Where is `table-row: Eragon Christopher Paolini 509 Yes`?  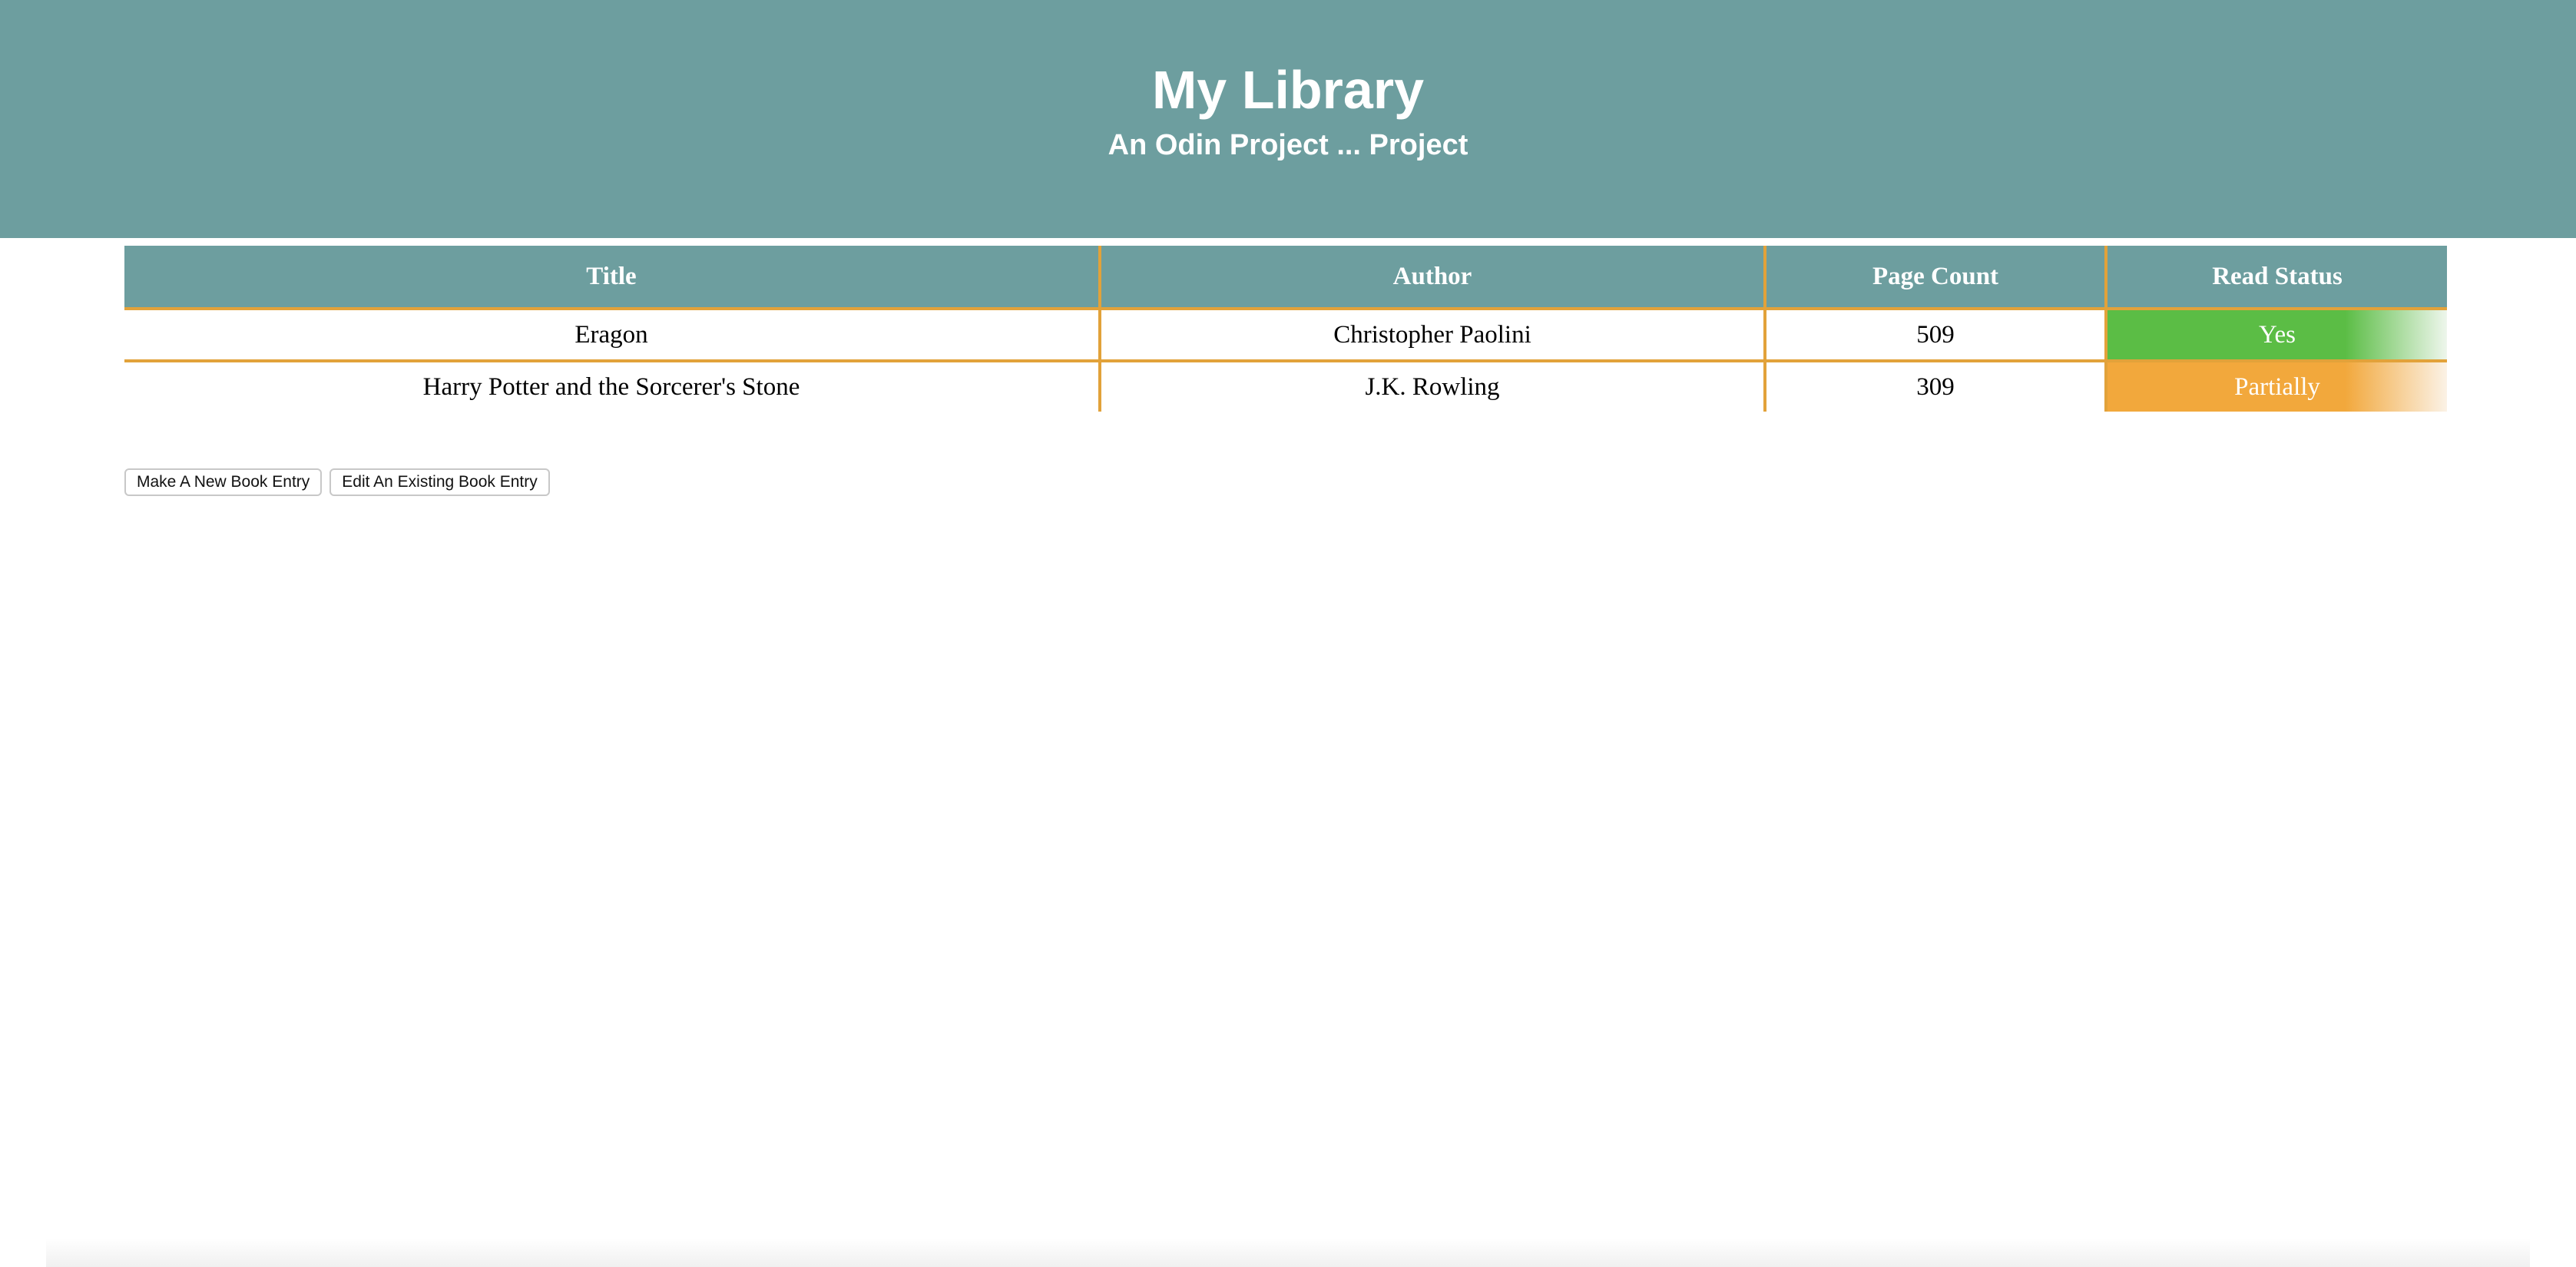
table-row: Eragon Christopher Paolini 509 Yes is located at coordinates (1285, 335).